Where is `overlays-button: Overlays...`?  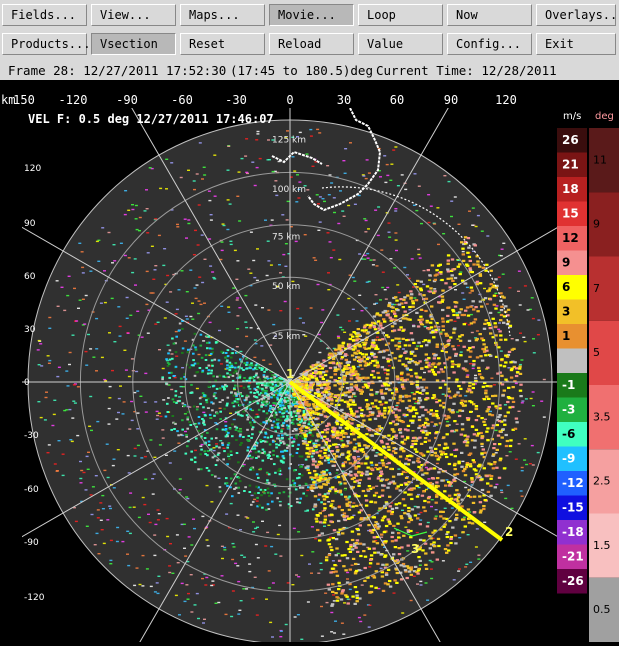
overlays-button: Overlays... is located at coordinates (576, 15).